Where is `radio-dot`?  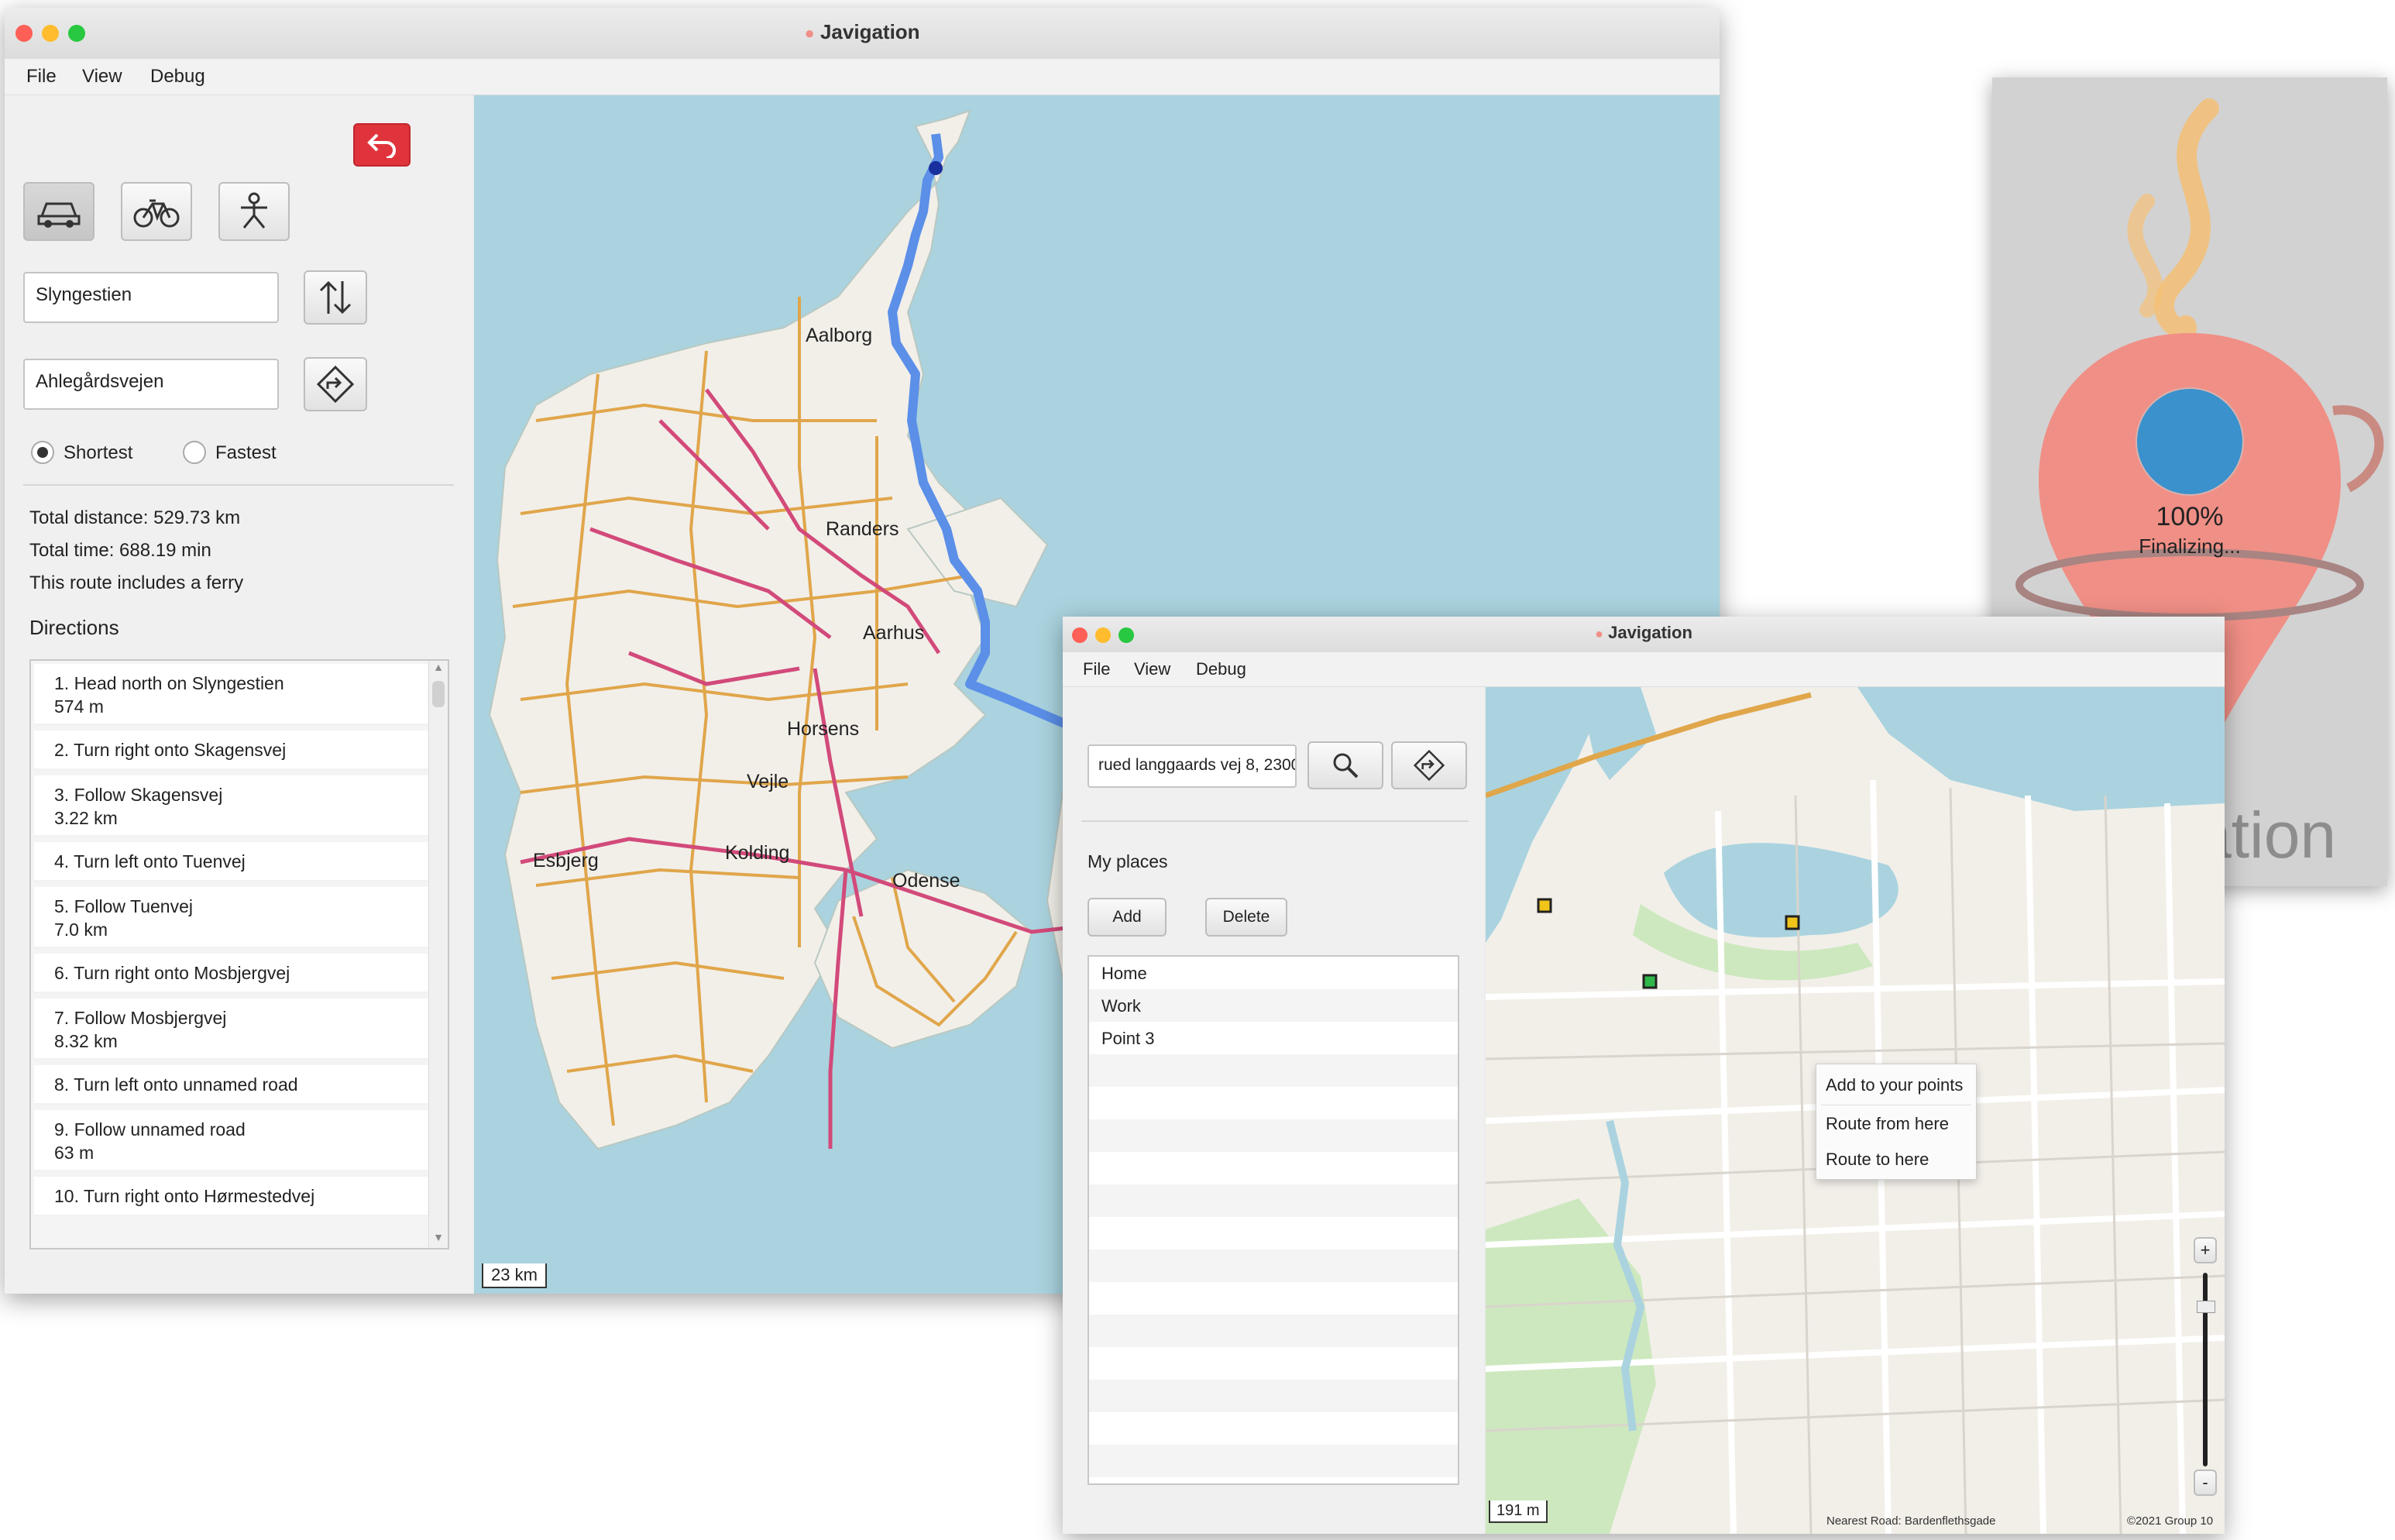
radio-dot is located at coordinates (42, 452).